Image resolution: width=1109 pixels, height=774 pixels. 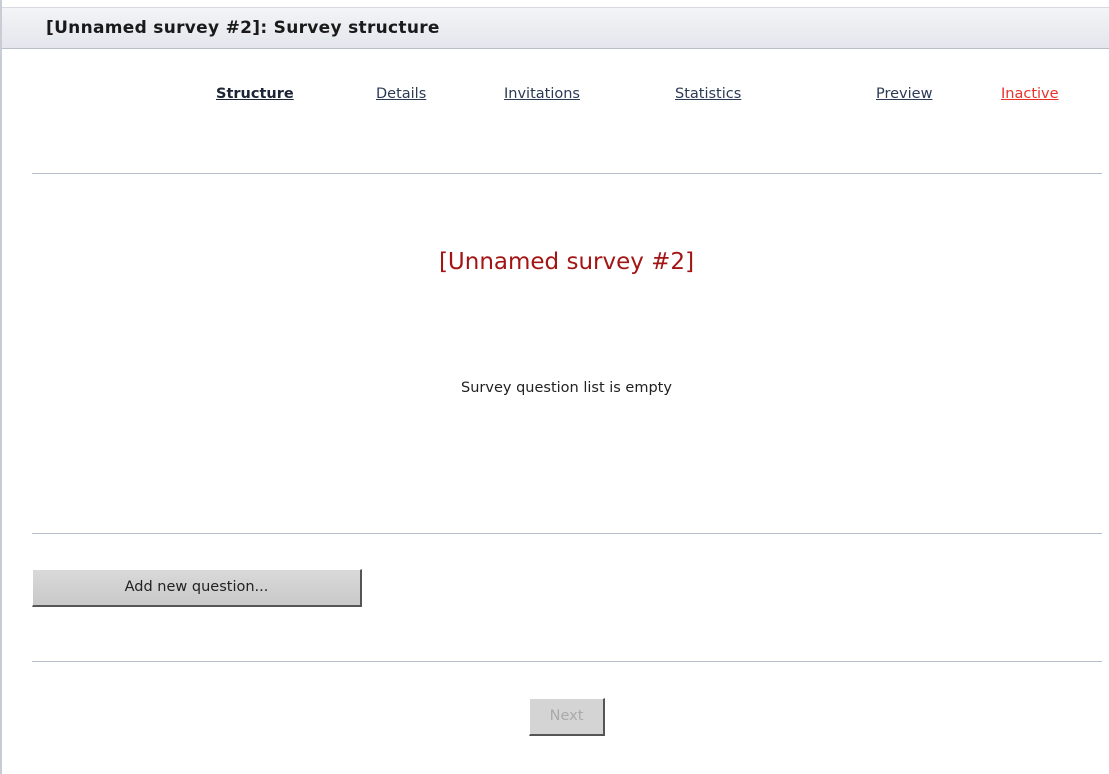 What do you see at coordinates (542, 94) in the screenshot?
I see `nav-invitations-link: Invitations` at bounding box center [542, 94].